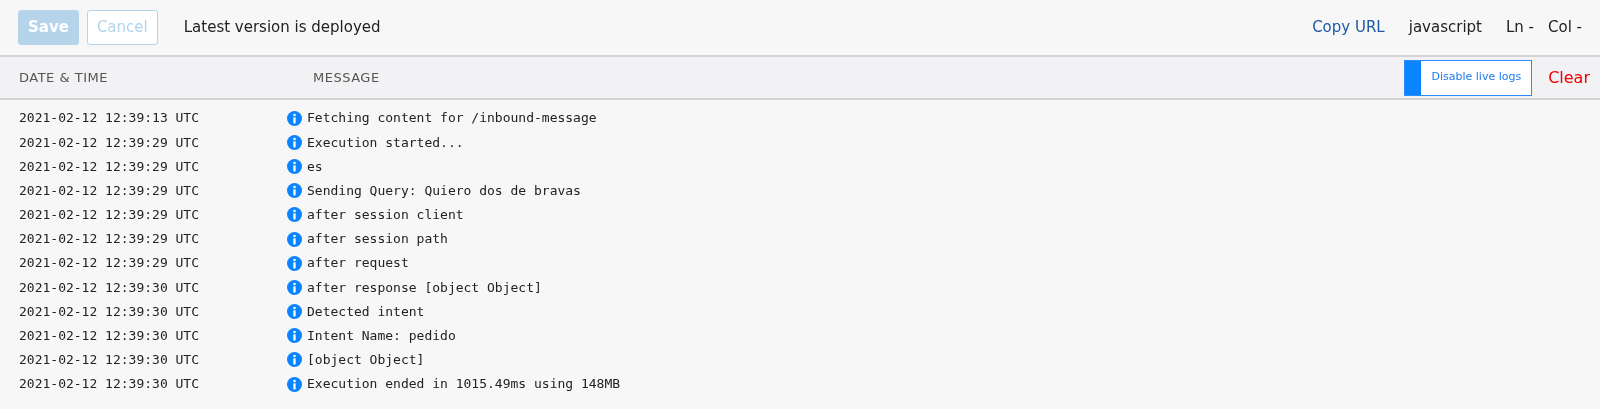  Describe the element at coordinates (385, 215) in the screenshot. I see `log-message: after session client` at that location.